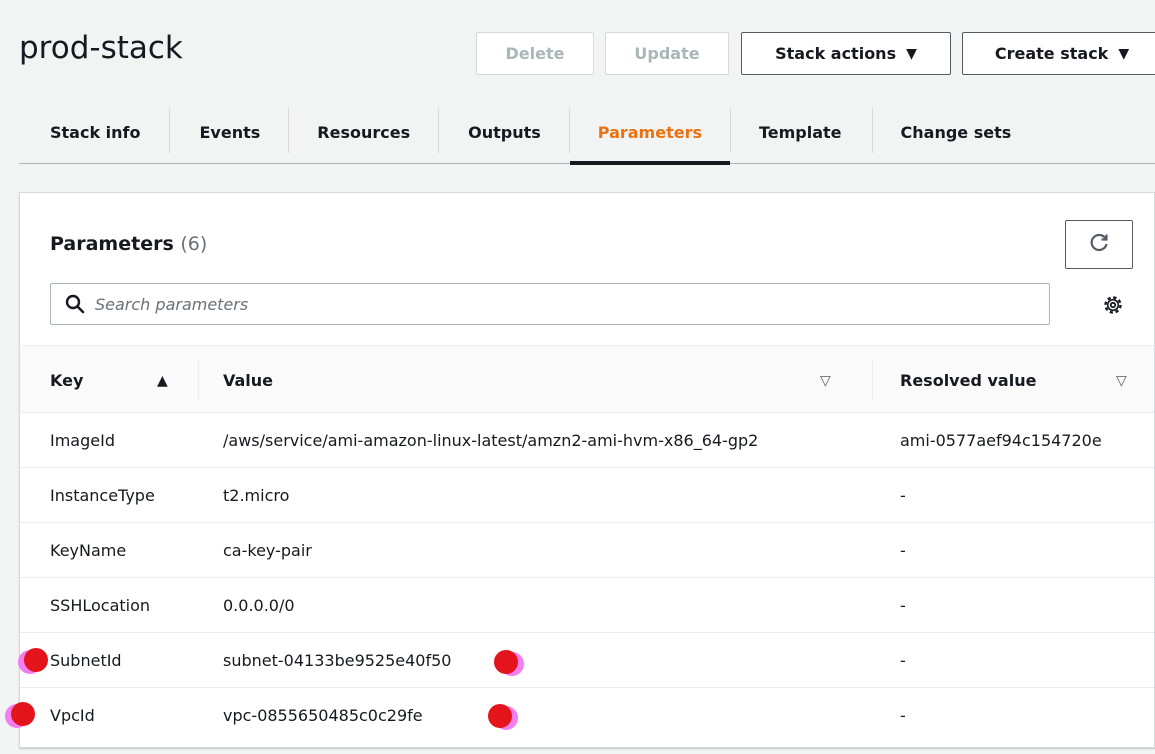  Describe the element at coordinates (112, 244) in the screenshot. I see `panel-title-text: Parameters` at that location.